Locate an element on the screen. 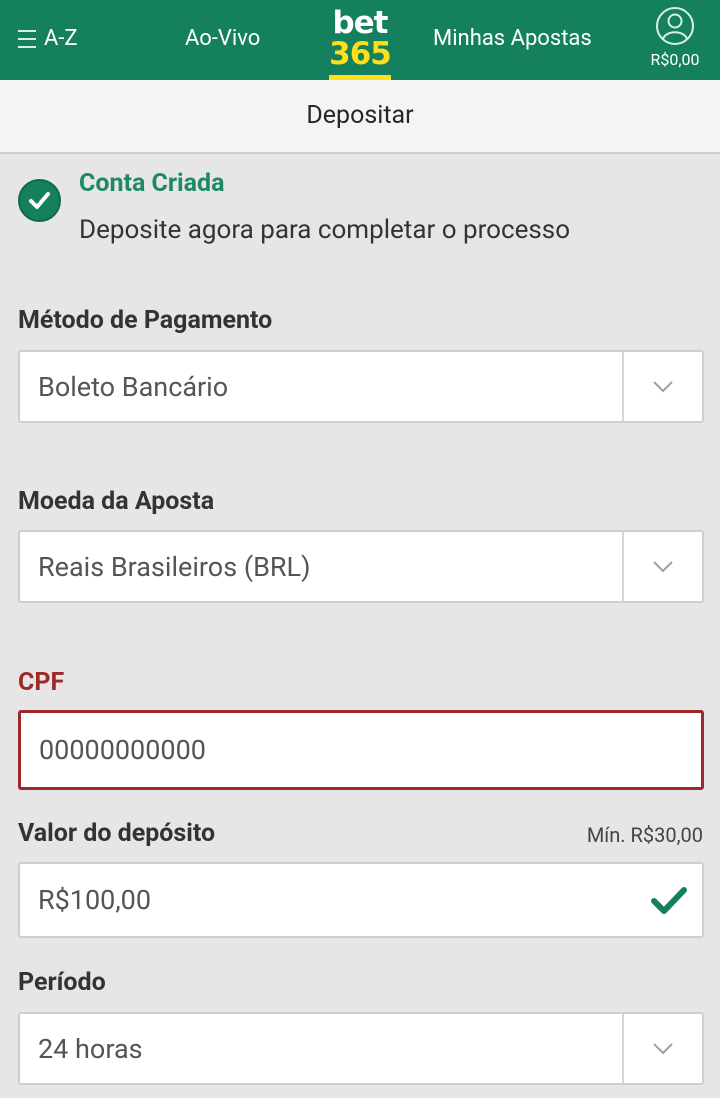 This screenshot has height=1098, width=720. period-label: Período is located at coordinates (62, 982).